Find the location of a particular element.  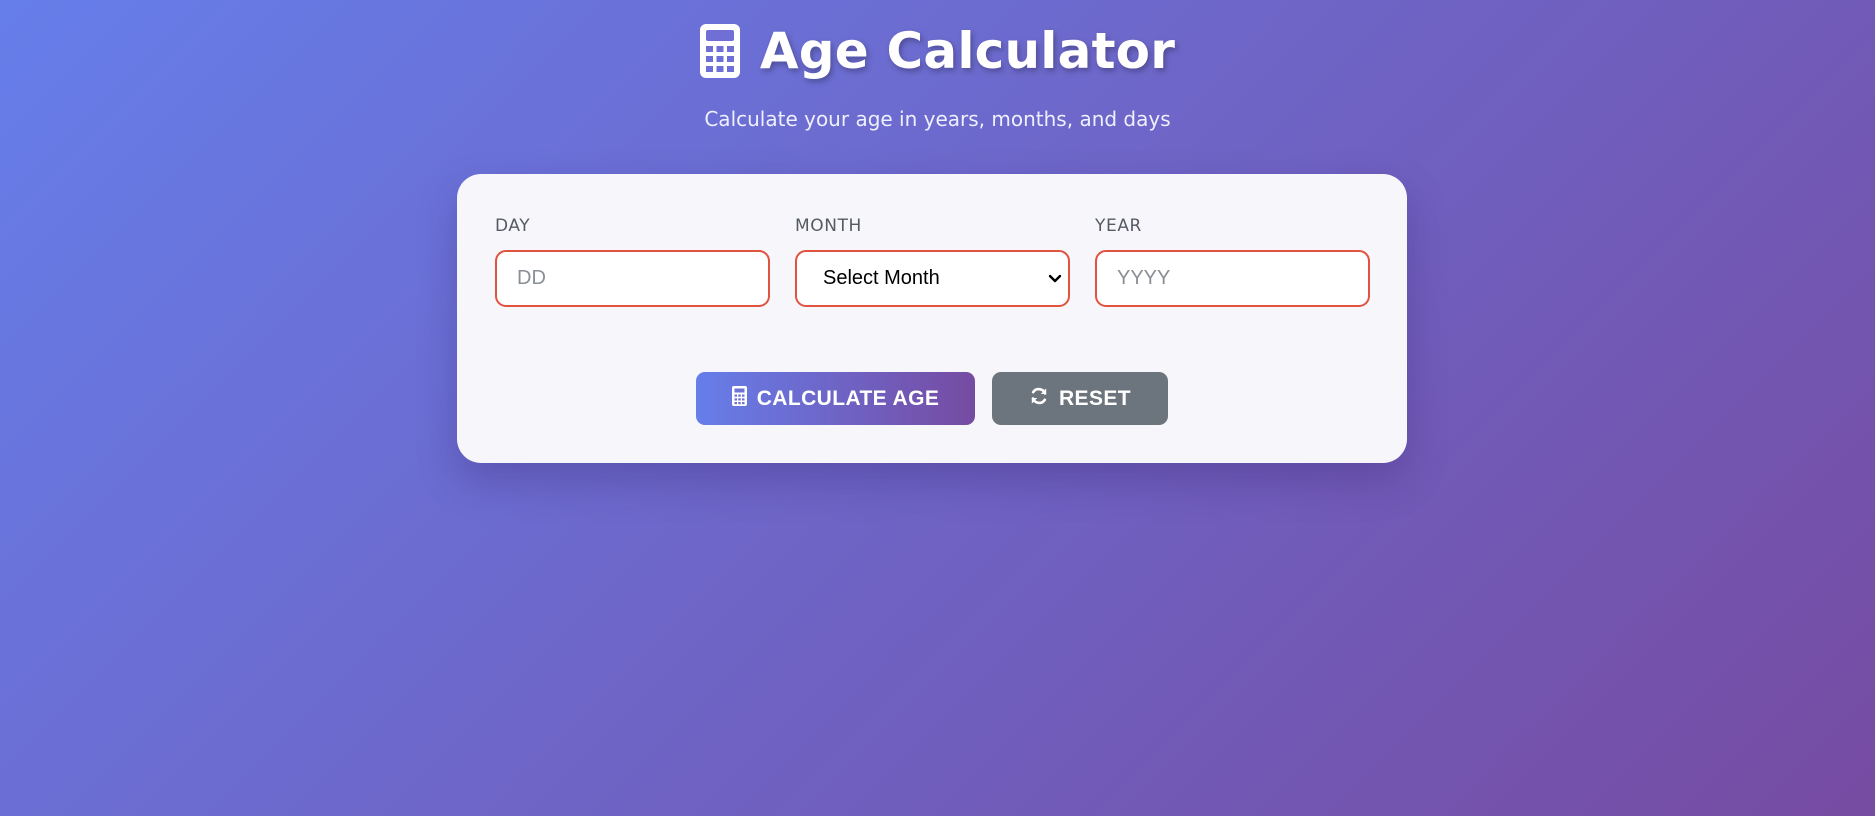

reset-label: RESET is located at coordinates (1094, 398).